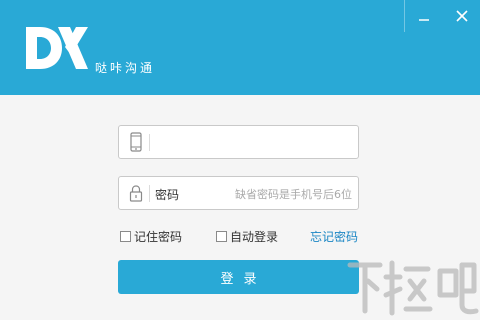 The height and width of the screenshot is (320, 480). What do you see at coordinates (125, 236) in the screenshot?
I see `remember-password-box` at bounding box center [125, 236].